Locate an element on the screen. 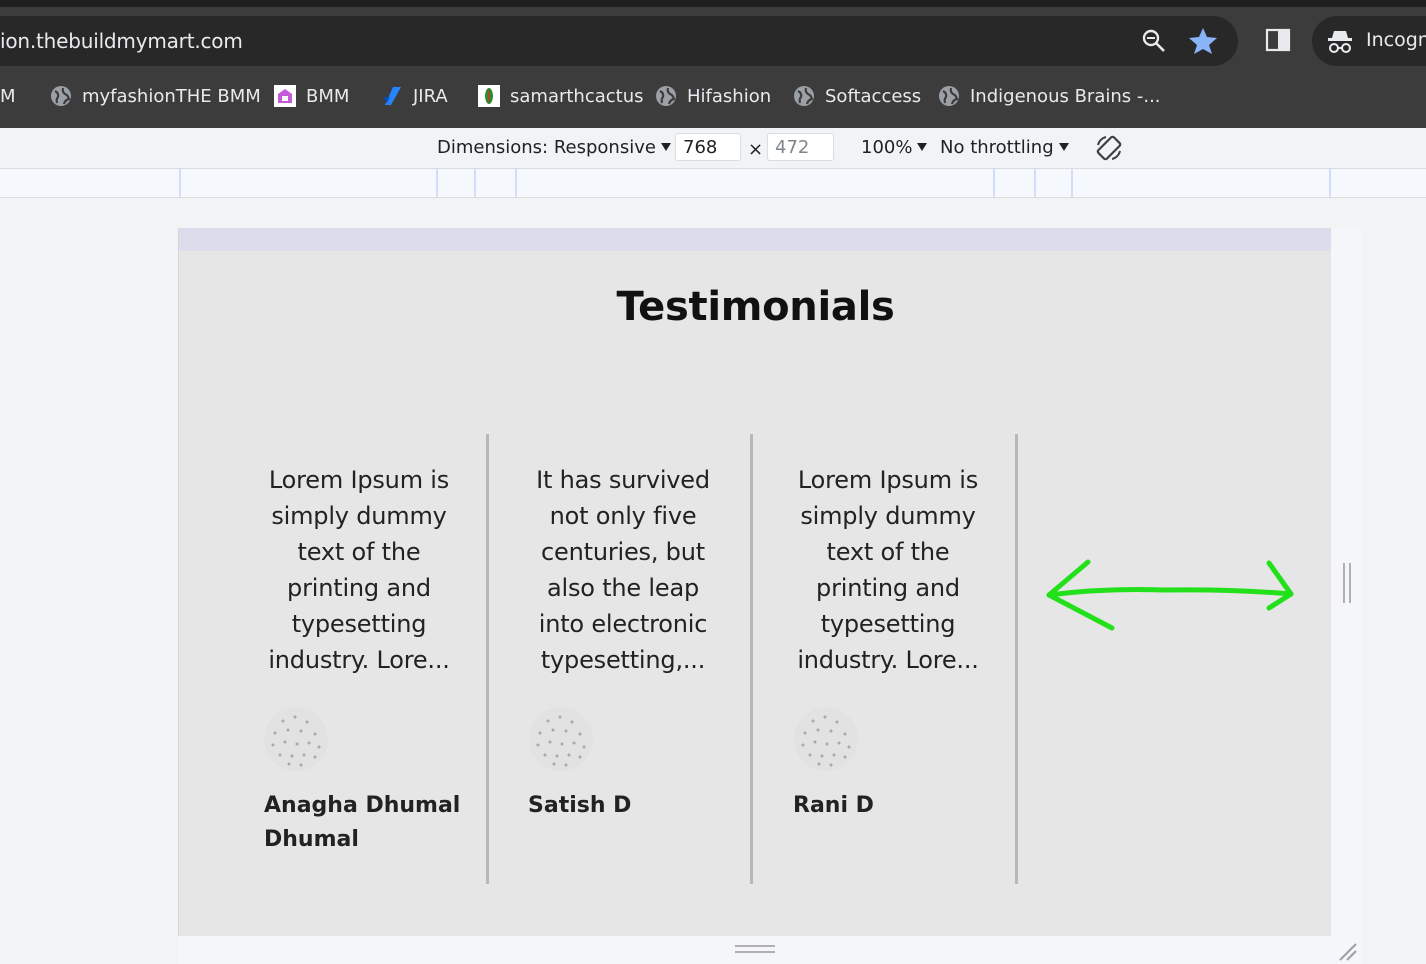 The width and height of the screenshot is (1426, 964). jira-icon is located at coordinates (392, 96).